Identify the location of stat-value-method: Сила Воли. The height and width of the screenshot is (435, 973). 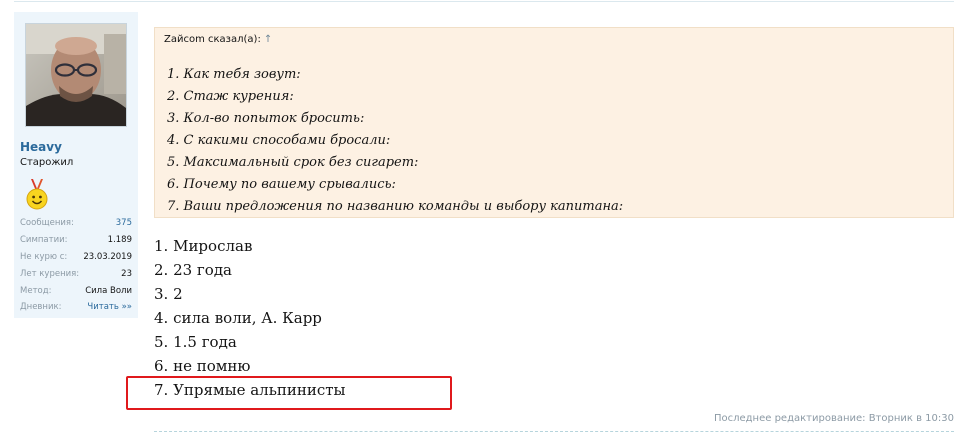
(108, 290).